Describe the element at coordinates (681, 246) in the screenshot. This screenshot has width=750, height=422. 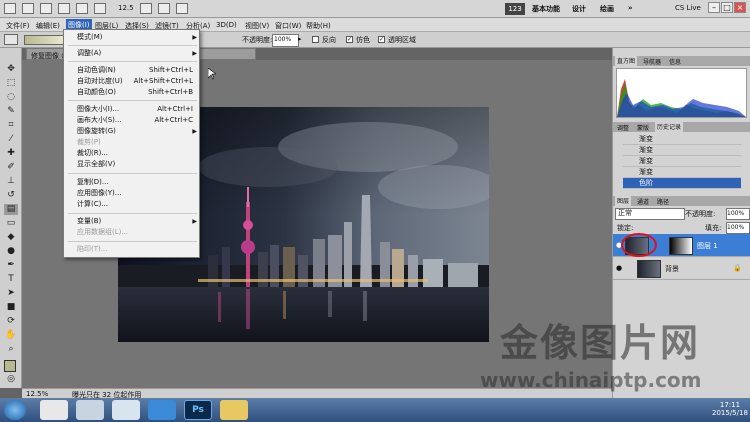
I see `layer-mask-thumbnail` at that location.